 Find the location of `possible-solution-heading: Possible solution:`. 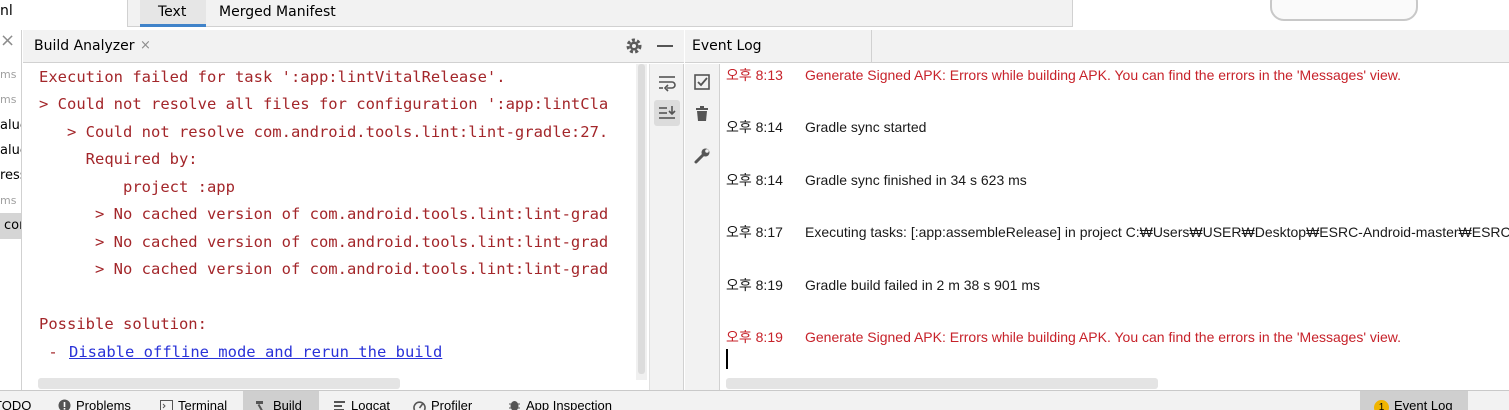

possible-solution-heading: Possible solution: is located at coordinates (123, 324).